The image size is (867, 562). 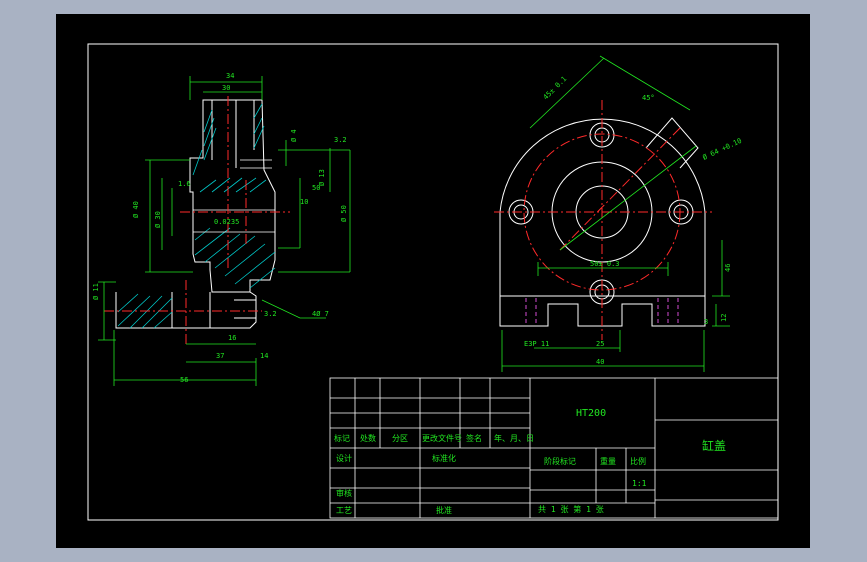 What do you see at coordinates (639, 483) in the screenshot?
I see `scale-value: 1:1` at bounding box center [639, 483].